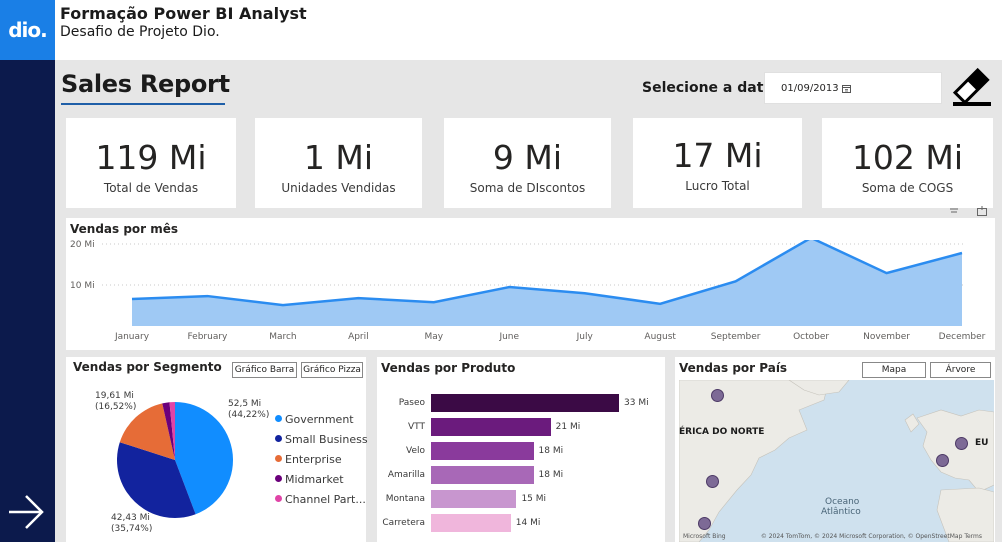  What do you see at coordinates (846, 88) in the screenshot?
I see `calendar-icon` at bounding box center [846, 88].